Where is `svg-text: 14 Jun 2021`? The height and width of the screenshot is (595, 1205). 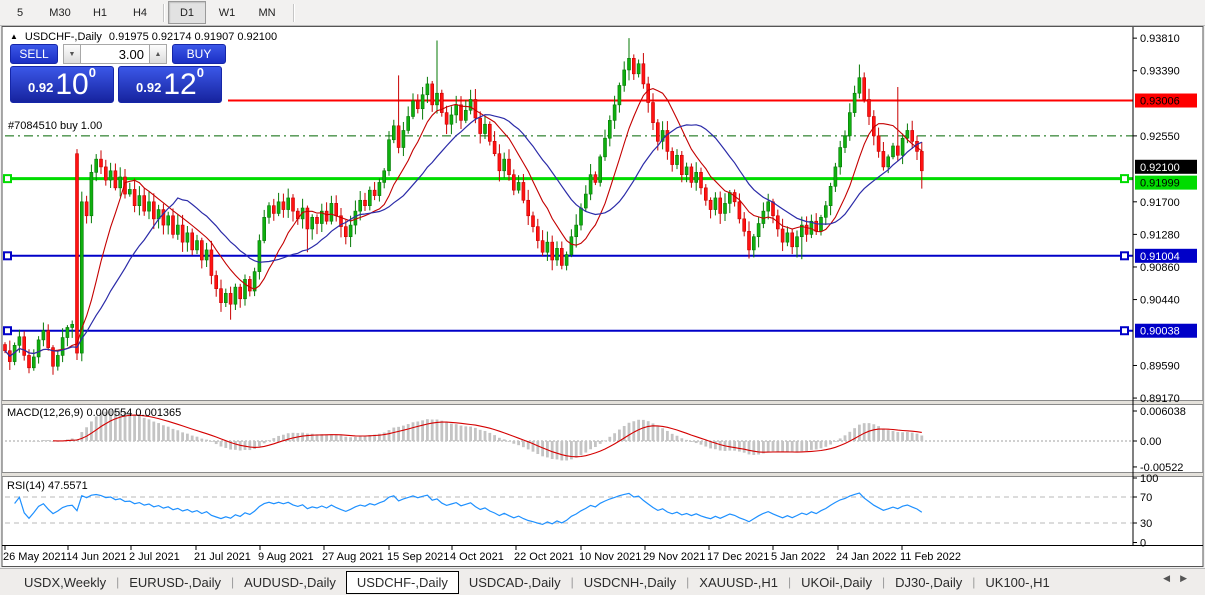
svg-text: 14 Jun 2021 is located at coordinates (96, 557).